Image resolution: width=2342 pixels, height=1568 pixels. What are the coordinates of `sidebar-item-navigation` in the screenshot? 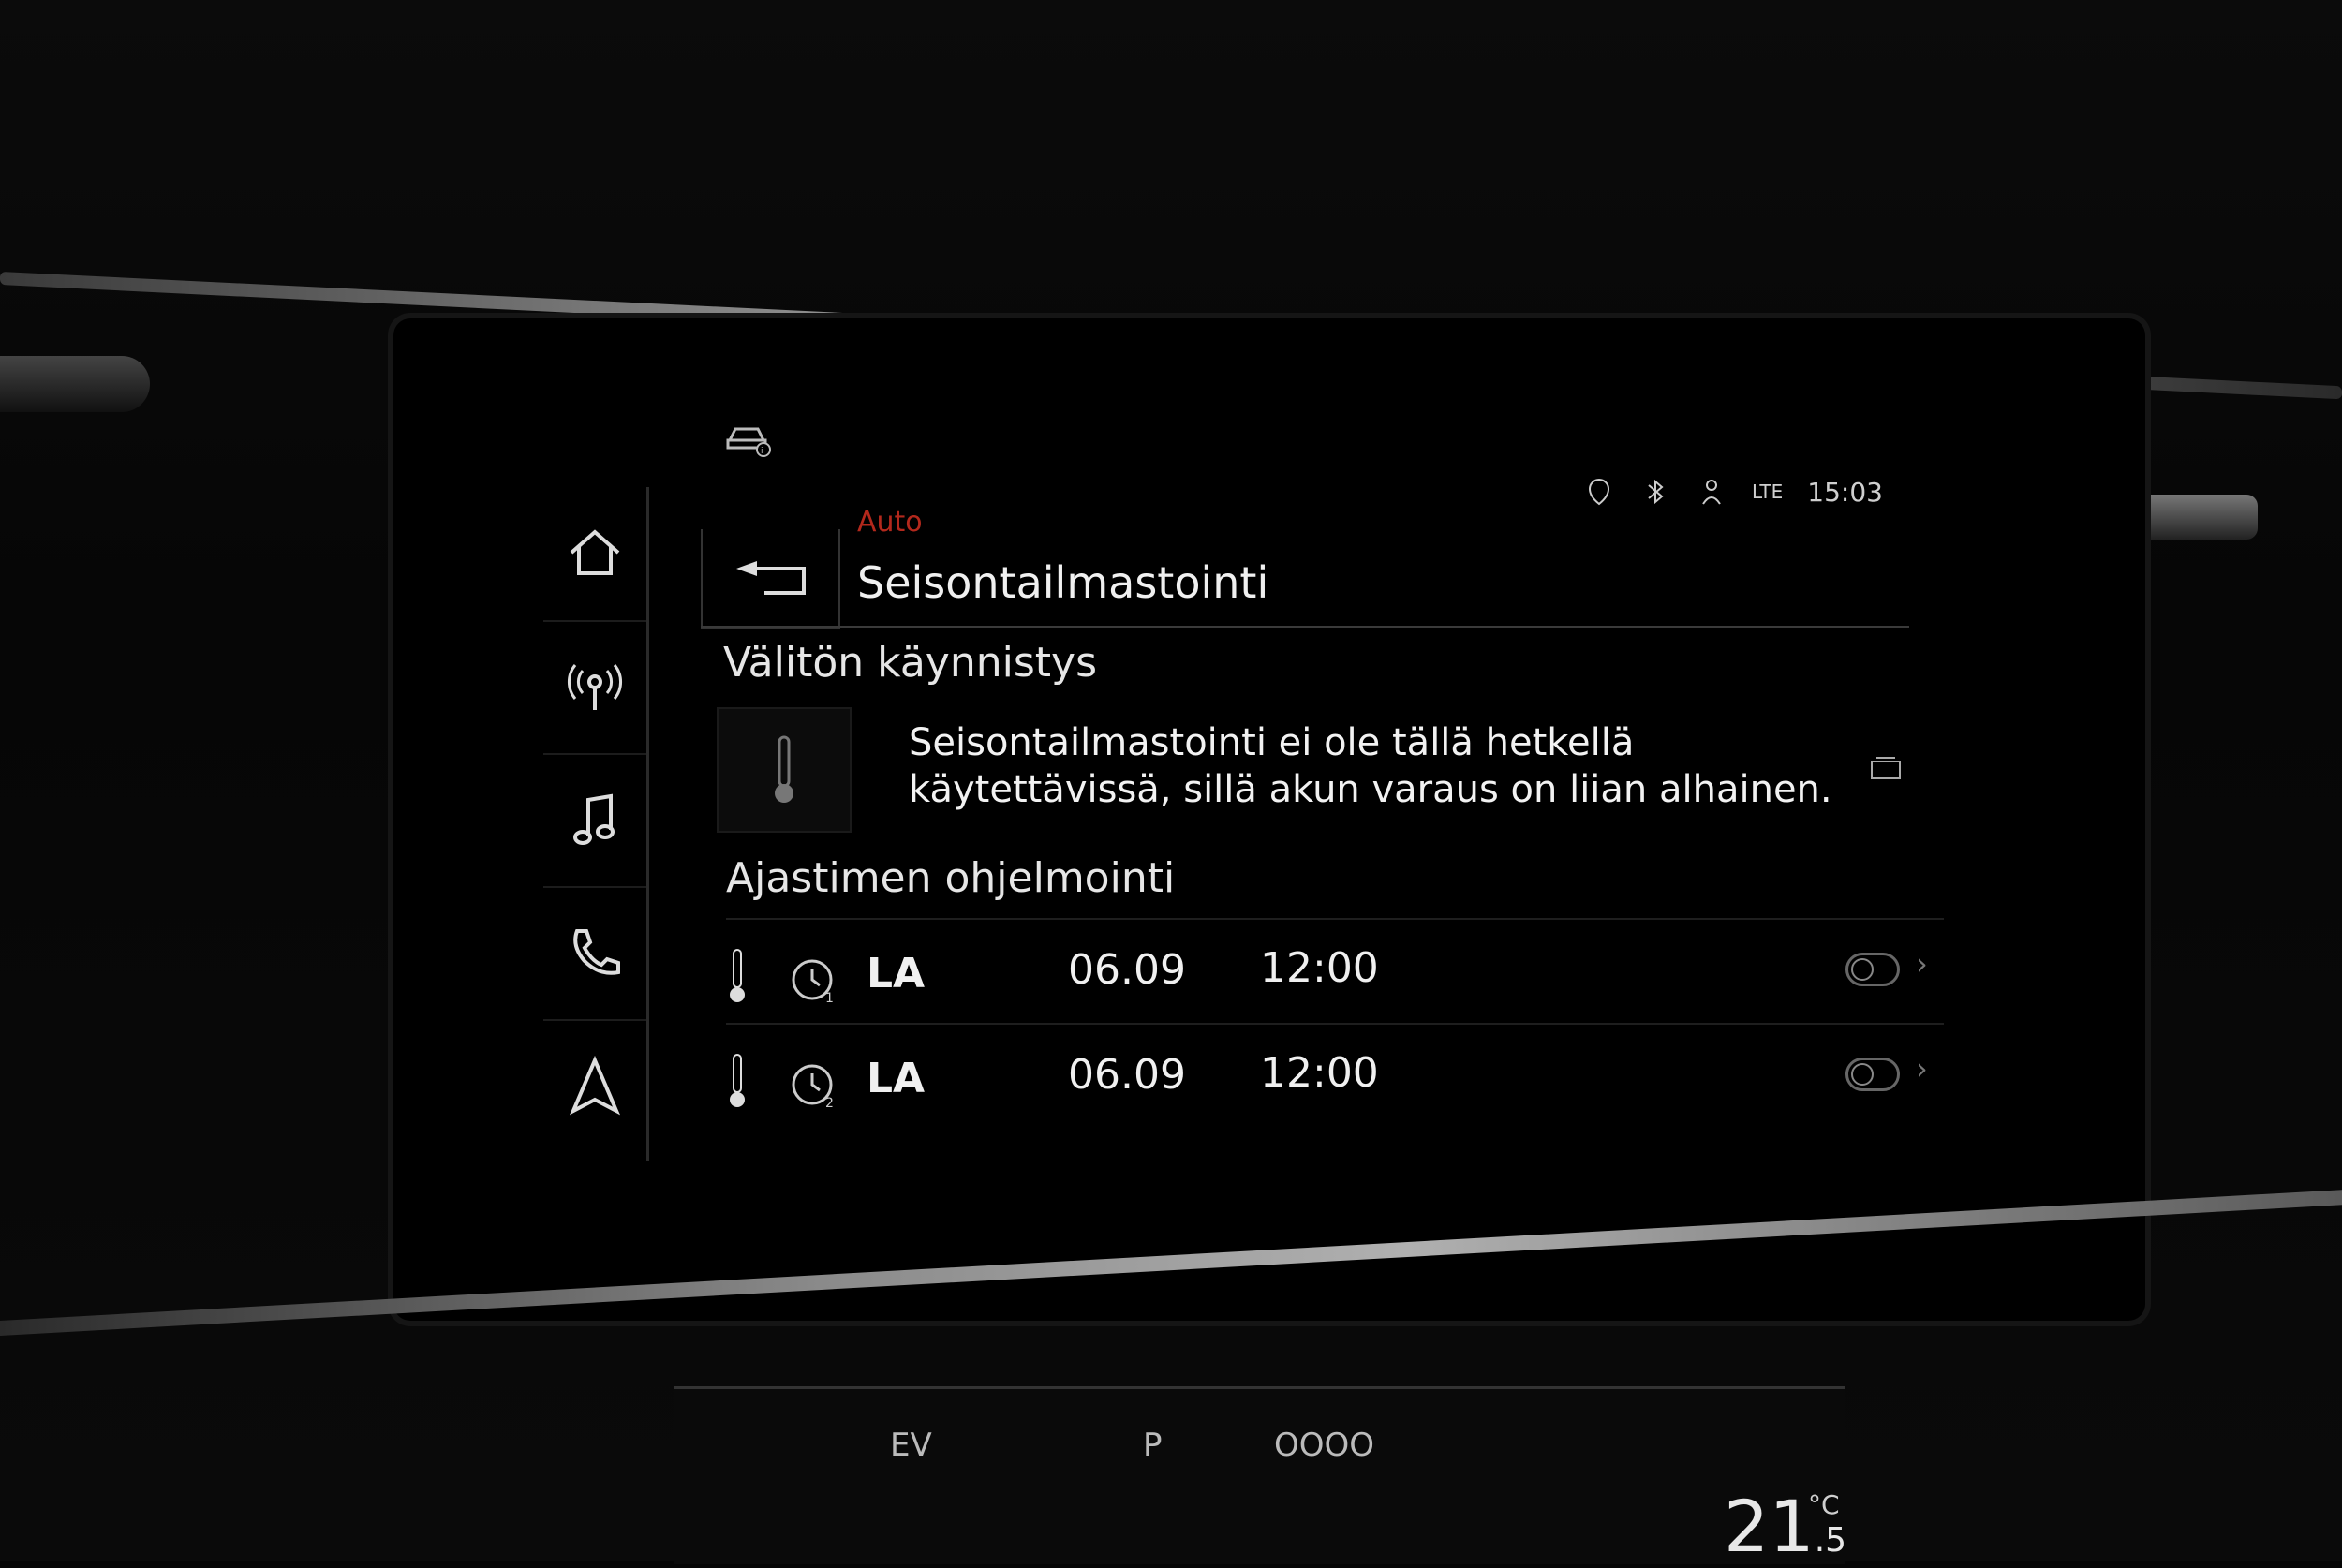 It's located at (594, 1085).